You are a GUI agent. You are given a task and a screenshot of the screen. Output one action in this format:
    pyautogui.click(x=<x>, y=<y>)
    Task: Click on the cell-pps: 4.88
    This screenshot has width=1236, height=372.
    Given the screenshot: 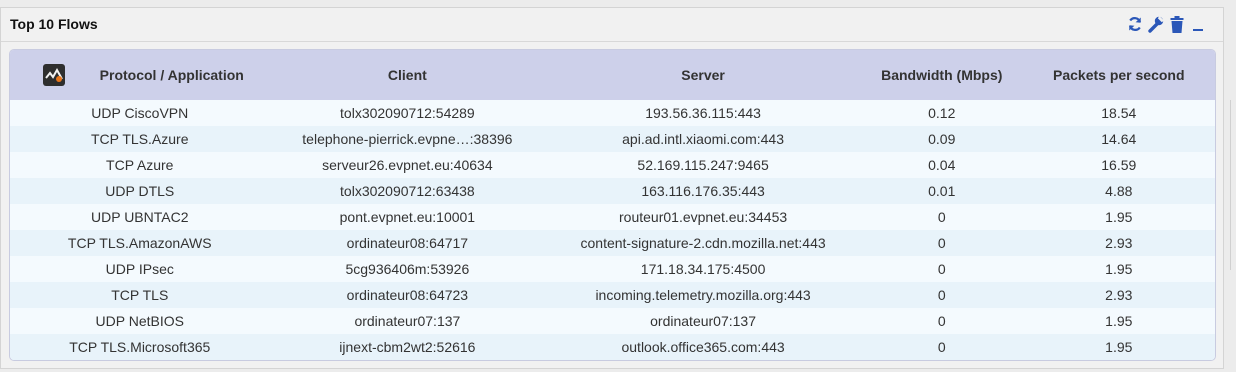 What is the action you would take?
    pyautogui.click(x=1119, y=191)
    